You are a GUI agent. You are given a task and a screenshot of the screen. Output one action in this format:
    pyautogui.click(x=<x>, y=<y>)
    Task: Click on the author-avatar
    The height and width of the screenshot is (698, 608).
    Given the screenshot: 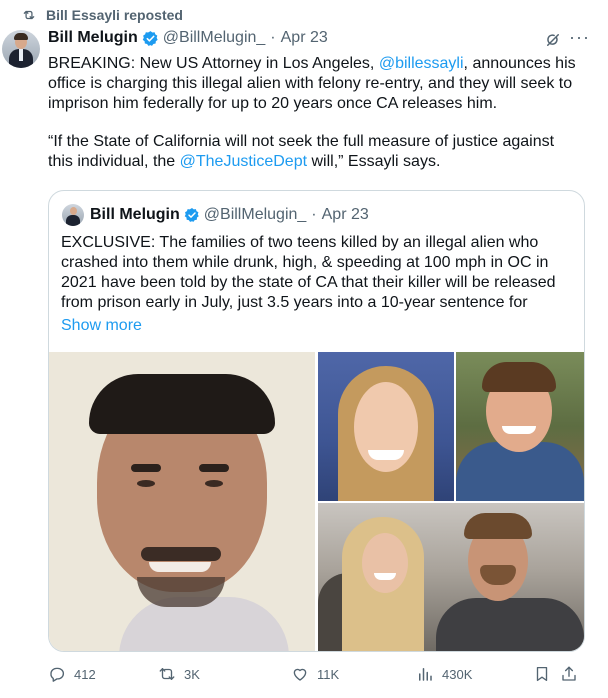 What is the action you would take?
    pyautogui.click(x=21, y=49)
    